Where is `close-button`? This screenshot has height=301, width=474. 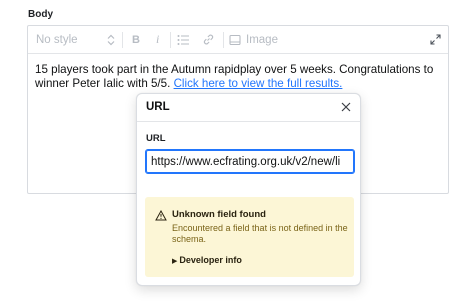 close-button is located at coordinates (346, 108).